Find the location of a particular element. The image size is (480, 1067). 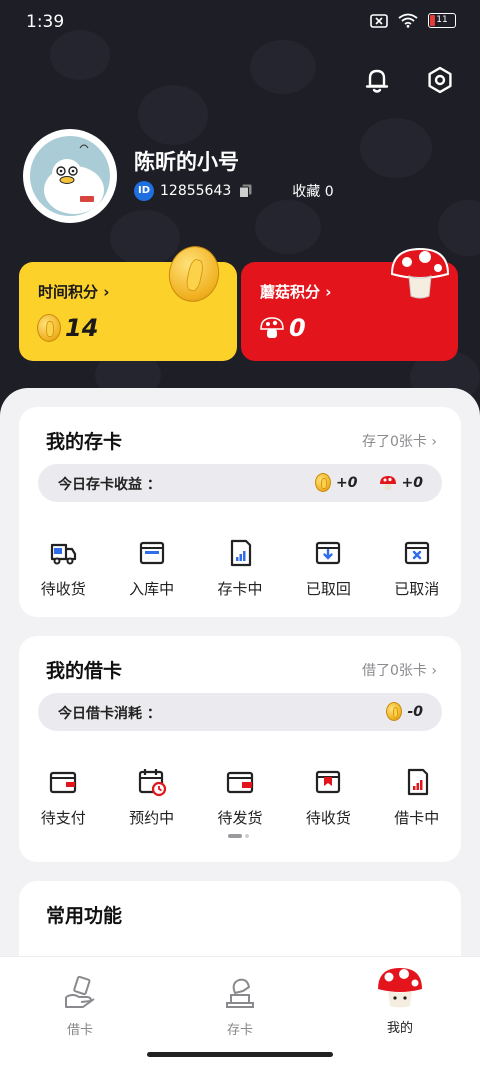

wallet-ship-icon is located at coordinates (240, 782).